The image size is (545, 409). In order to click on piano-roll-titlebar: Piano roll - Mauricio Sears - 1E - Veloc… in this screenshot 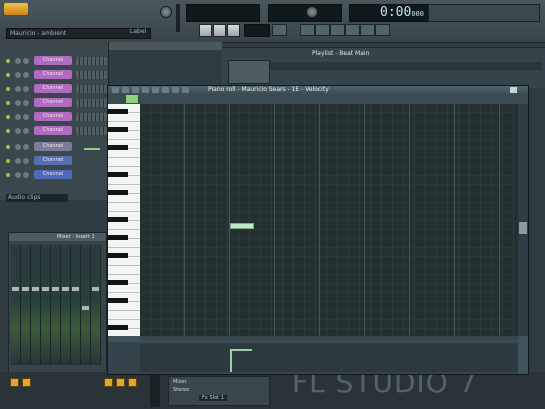, I will do `click(318, 90)`.